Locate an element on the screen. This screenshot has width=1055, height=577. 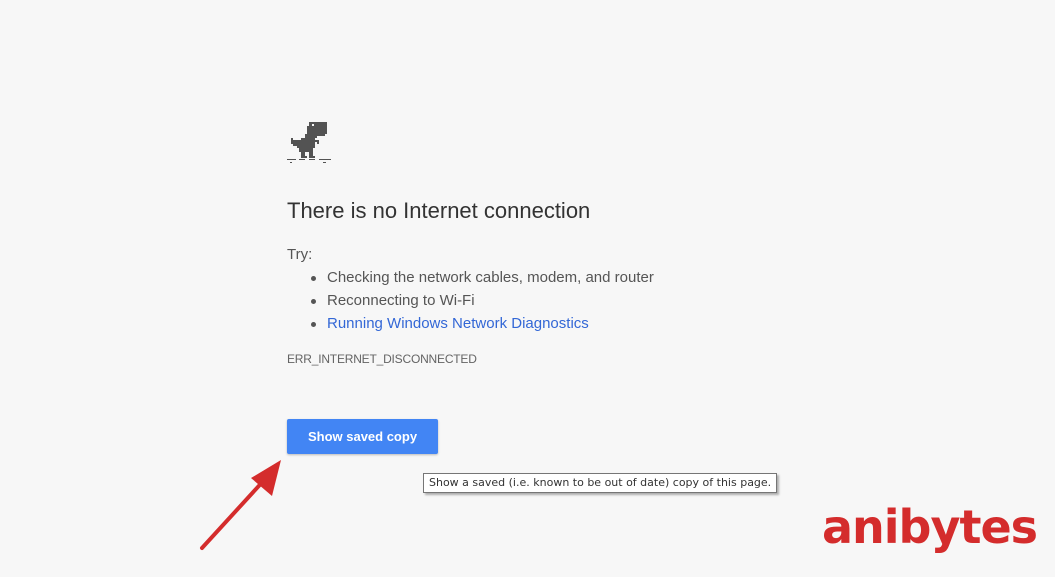
suggestion-item: Reconnecting to Wi-Fi is located at coordinates (470, 302).